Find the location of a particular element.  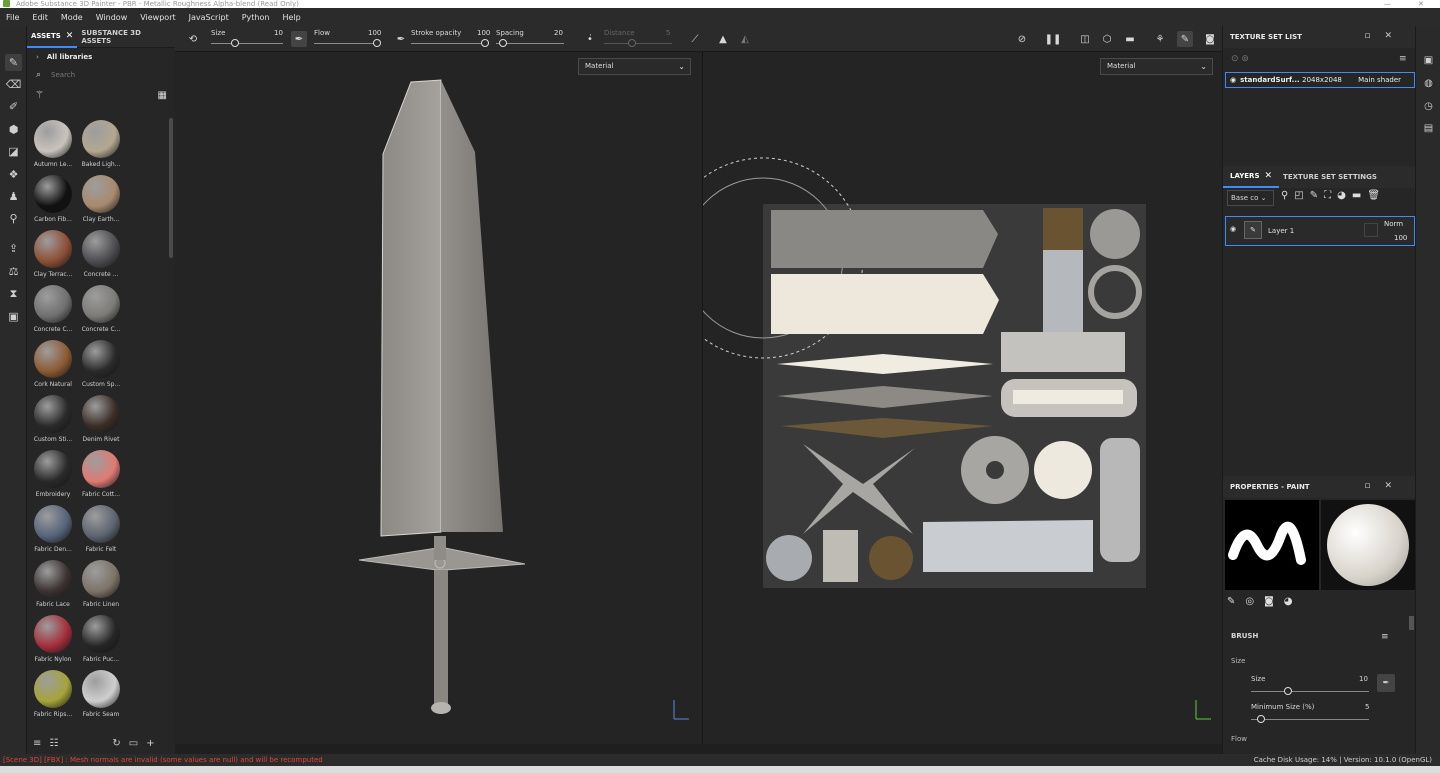

grid-view-icon: ▦ is located at coordinates (162, 95).